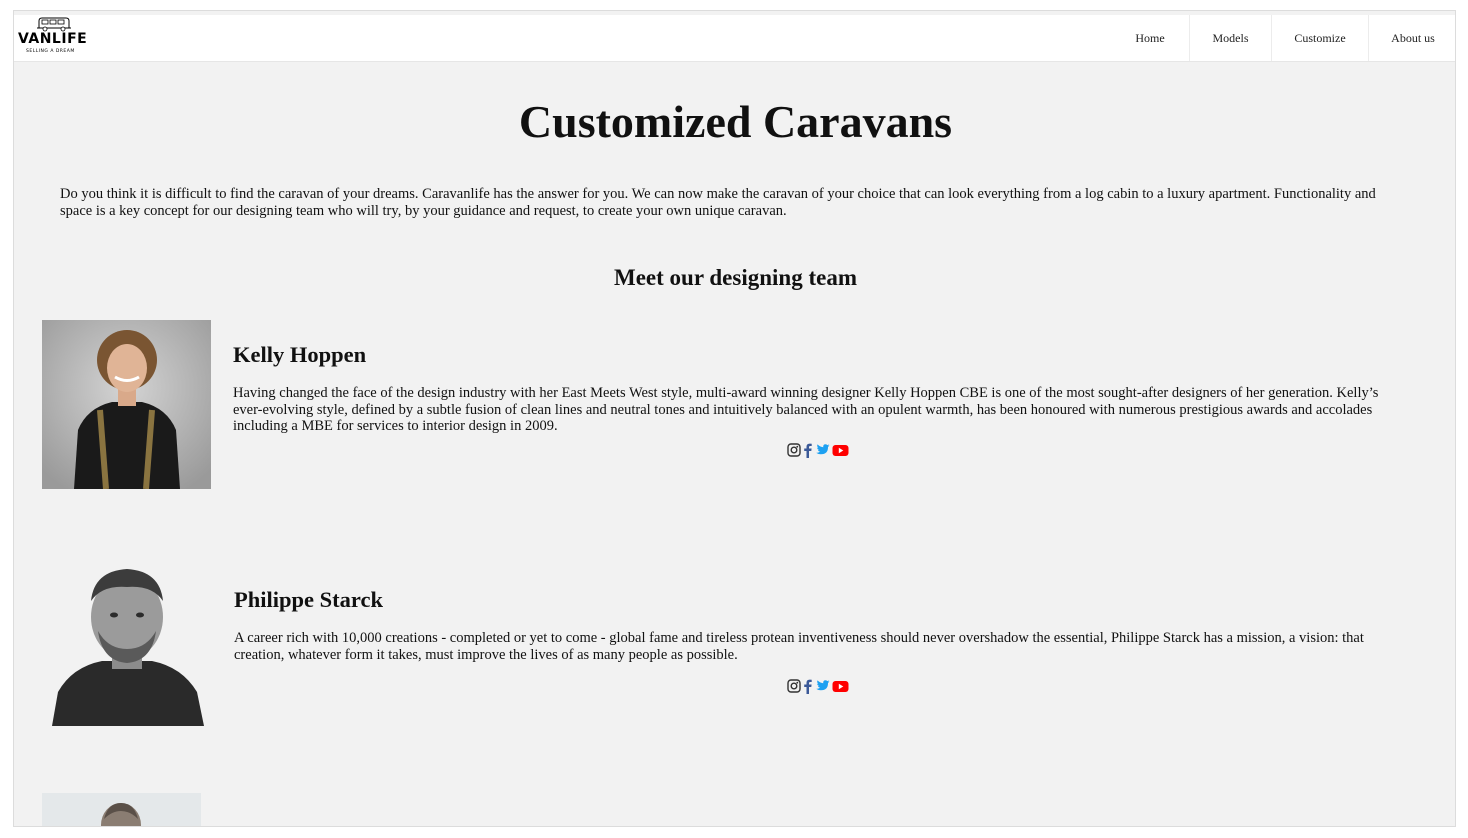 This screenshot has height=838, width=1468. What do you see at coordinates (308, 599) in the screenshot?
I see `member-name: Philippe Starck` at bounding box center [308, 599].